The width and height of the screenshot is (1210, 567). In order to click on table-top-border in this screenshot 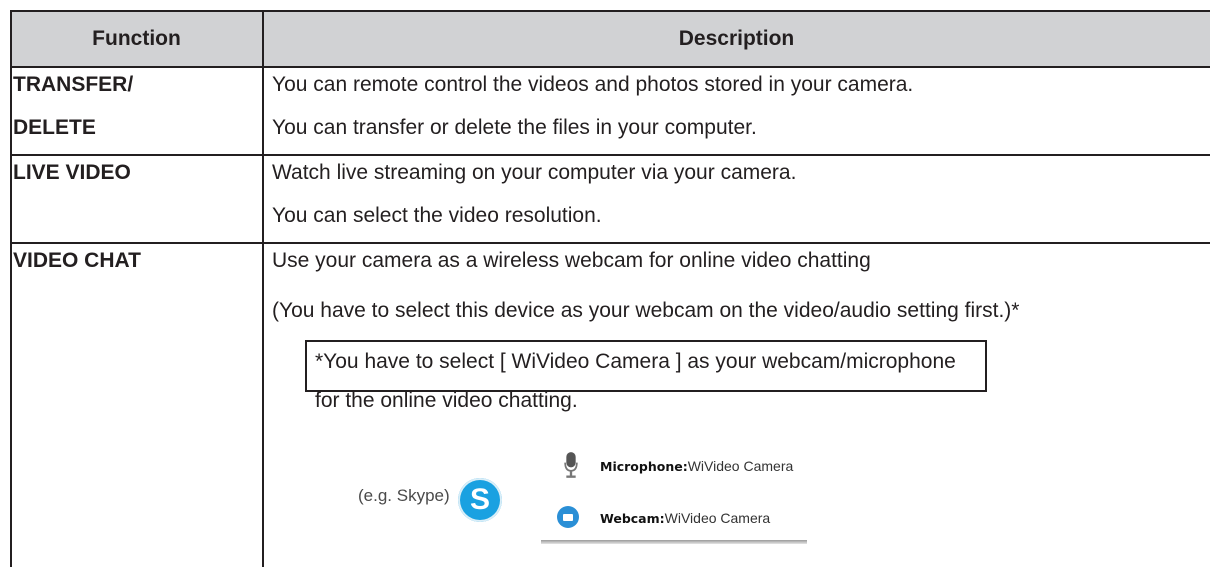, I will do `click(610, 11)`.